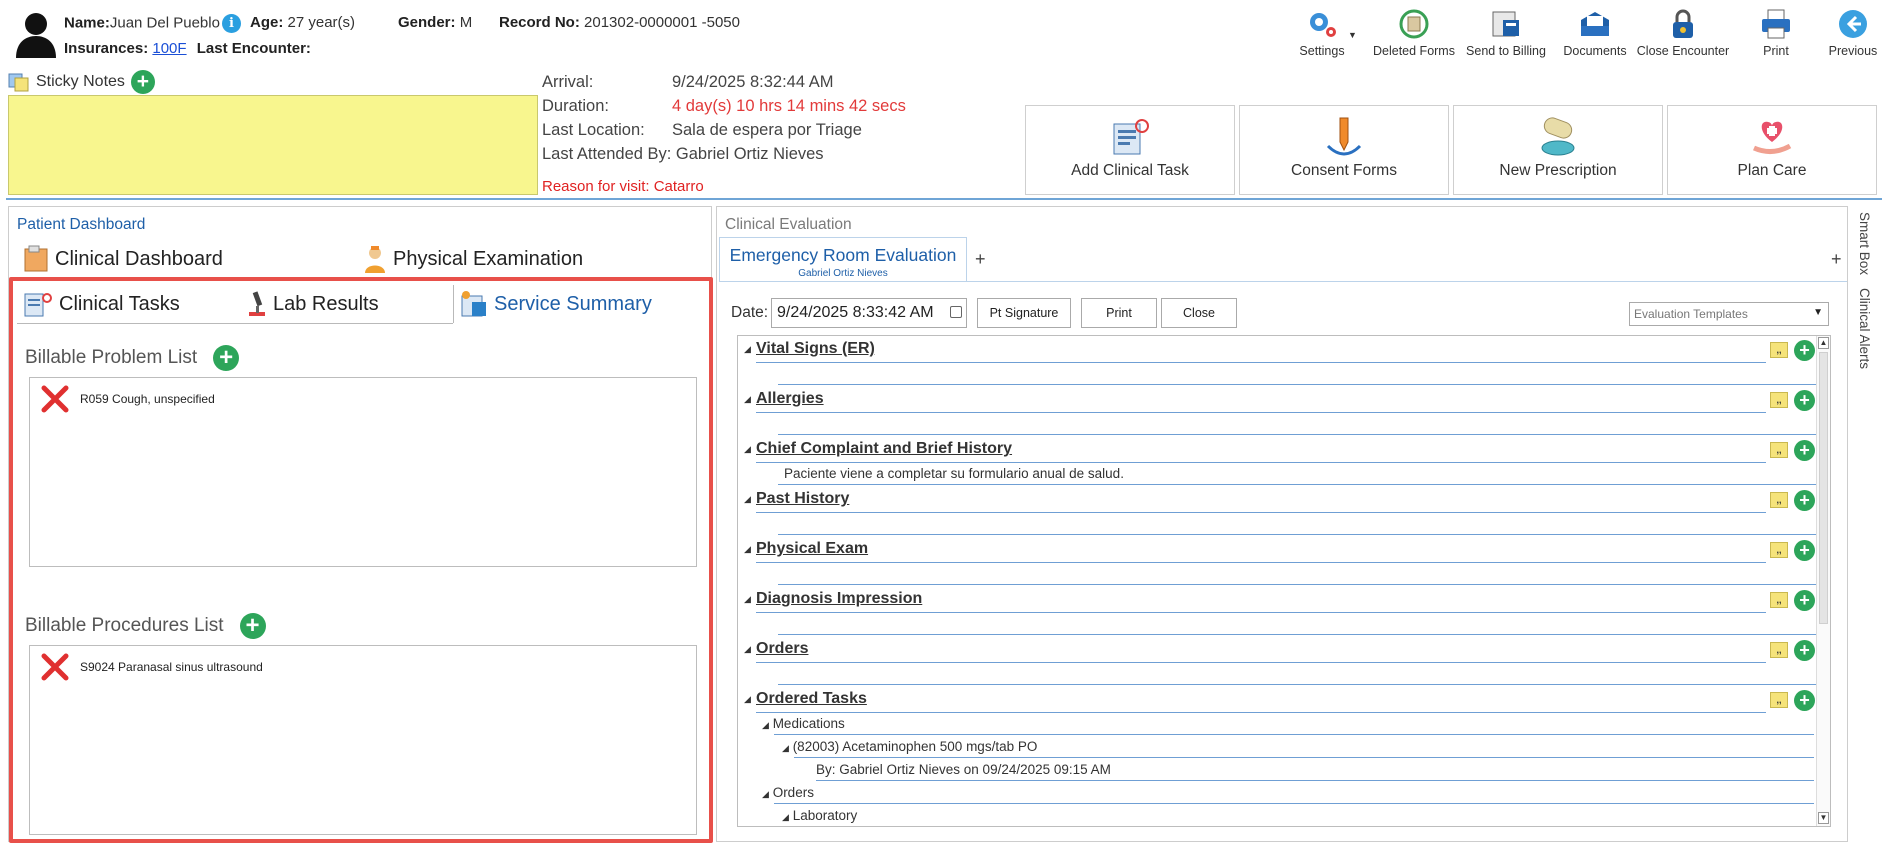 The width and height of the screenshot is (1889, 850). Describe the element at coordinates (187, 48) in the screenshot. I see `insurance-block: Insurances: 100F Last Encounter:` at that location.